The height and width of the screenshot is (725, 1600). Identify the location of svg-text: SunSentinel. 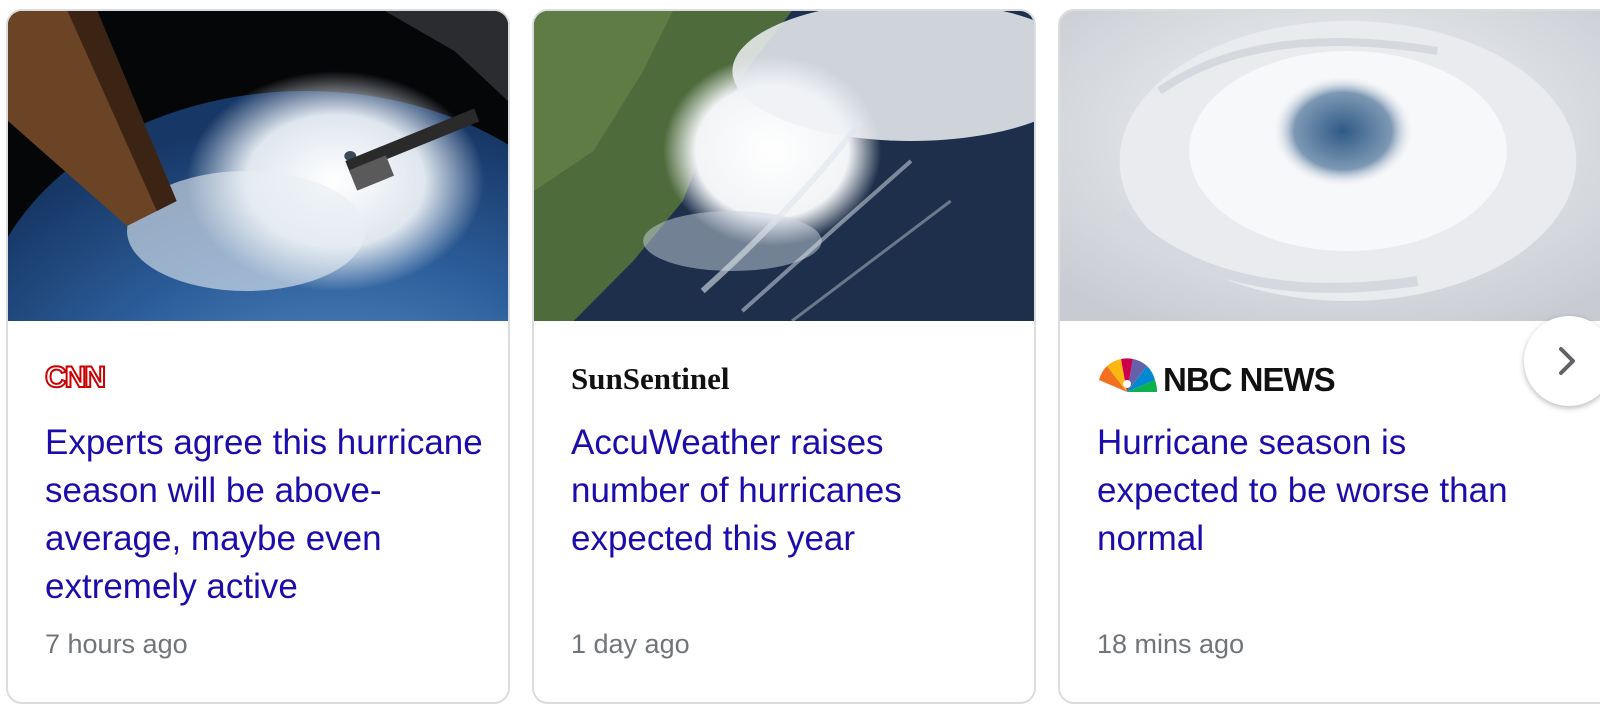
(650, 378).